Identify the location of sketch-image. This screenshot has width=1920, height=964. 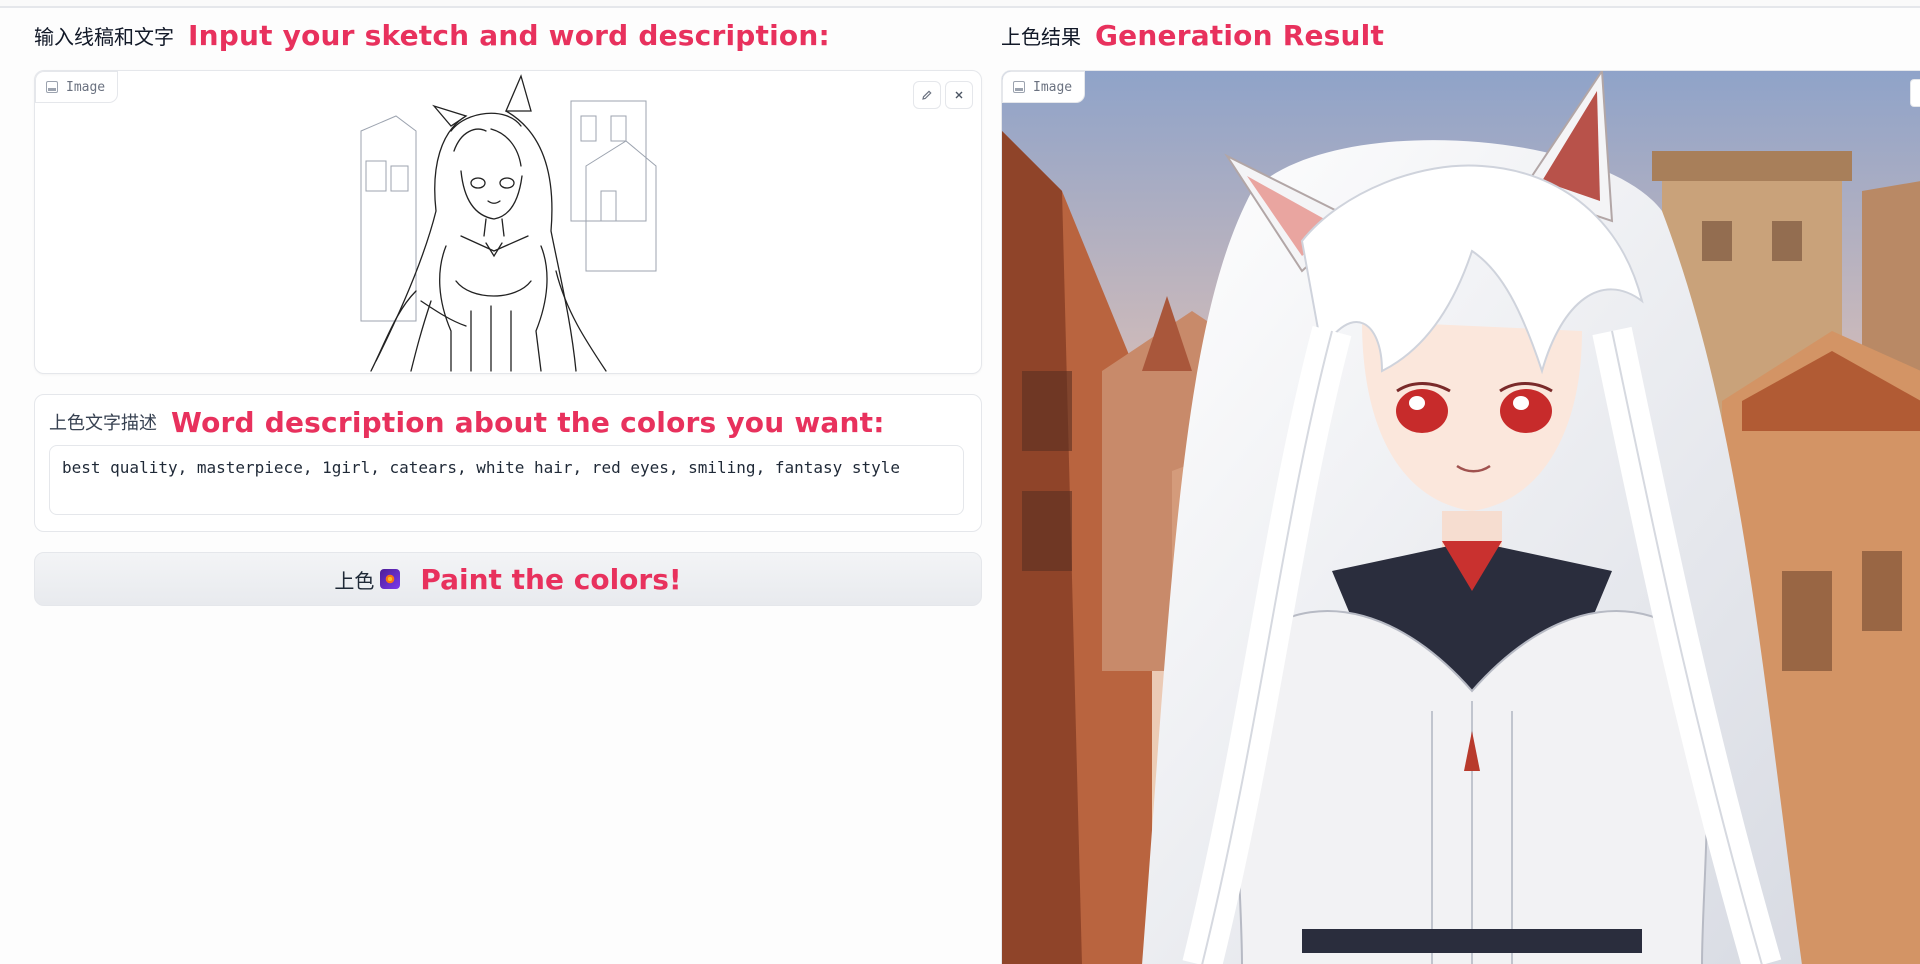
(508, 222).